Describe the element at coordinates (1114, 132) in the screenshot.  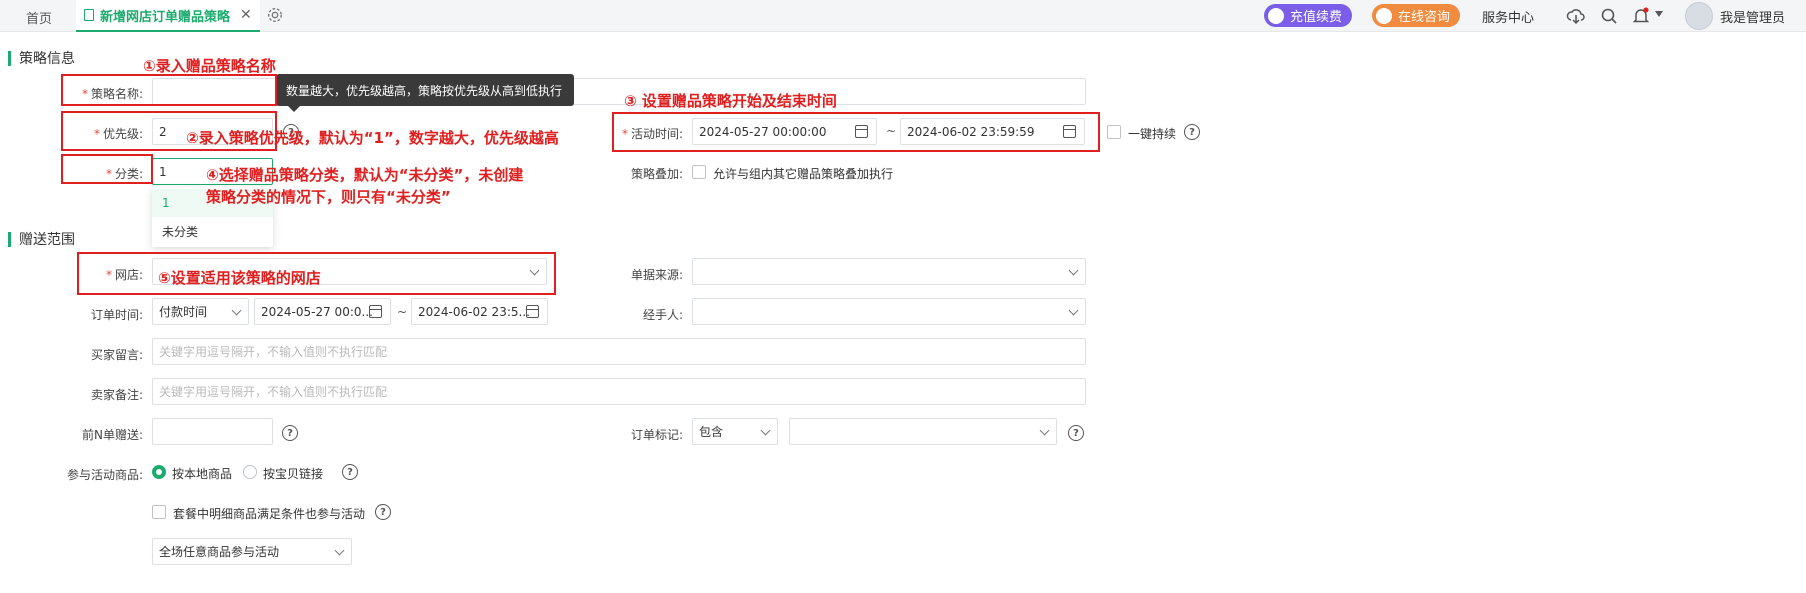
I see `continuous-checkbox` at that location.